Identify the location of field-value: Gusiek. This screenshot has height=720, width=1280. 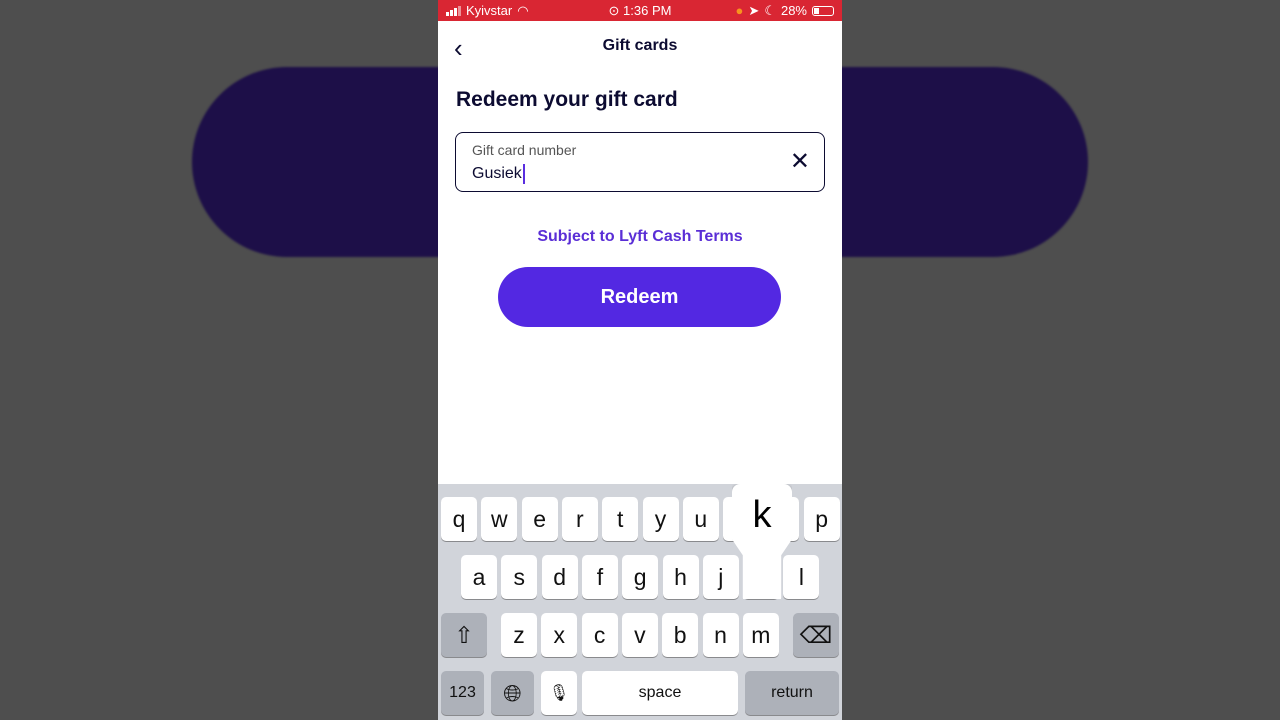
(497, 173).